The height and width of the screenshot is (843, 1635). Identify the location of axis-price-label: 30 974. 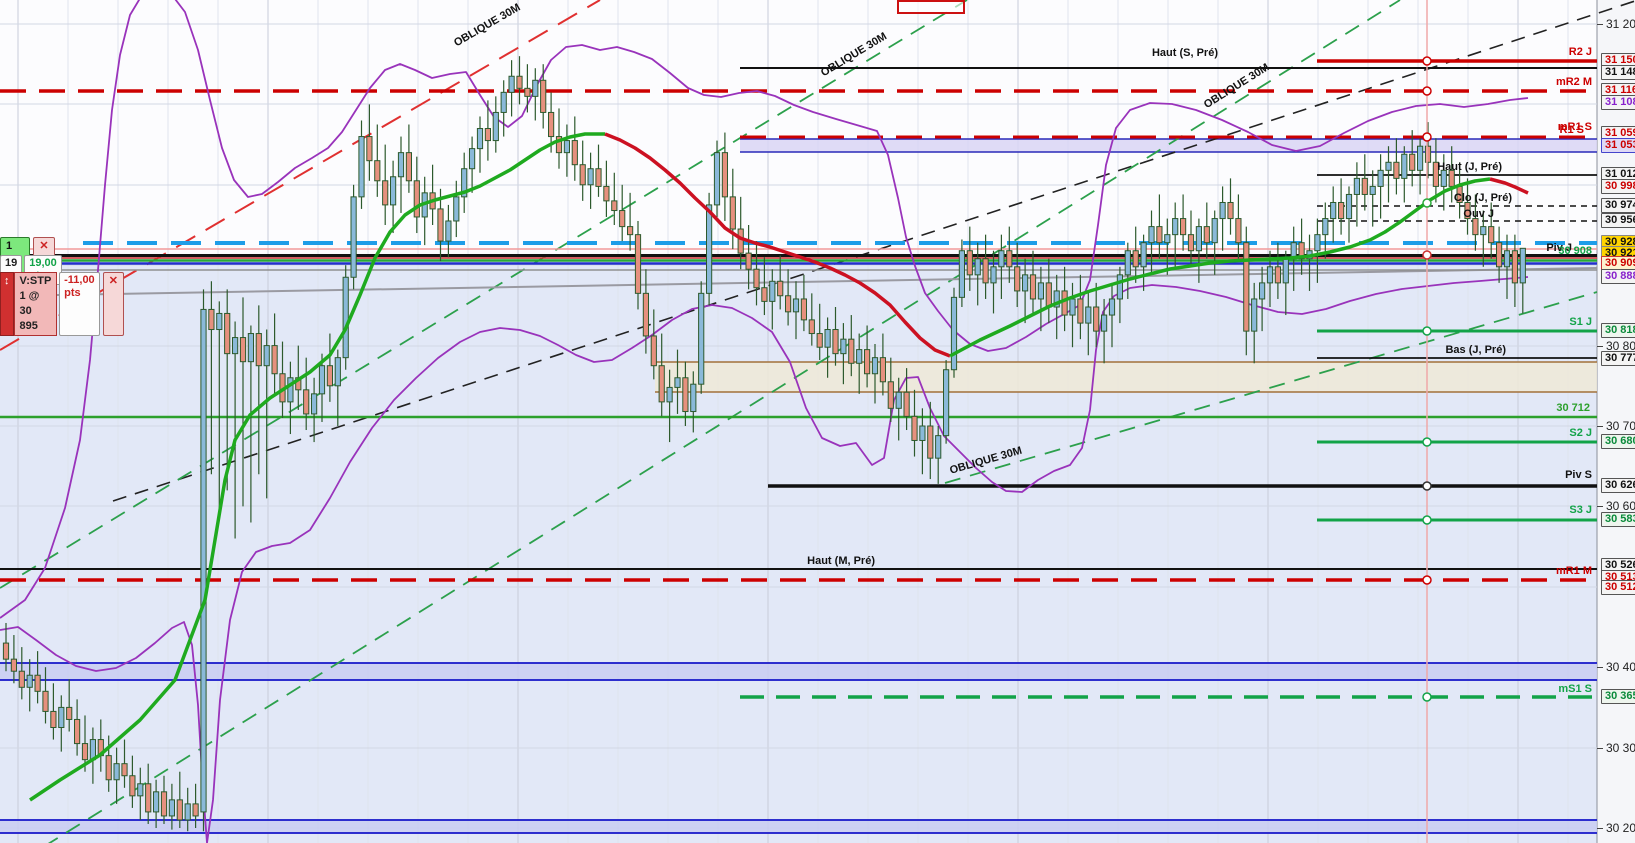
(1618, 205).